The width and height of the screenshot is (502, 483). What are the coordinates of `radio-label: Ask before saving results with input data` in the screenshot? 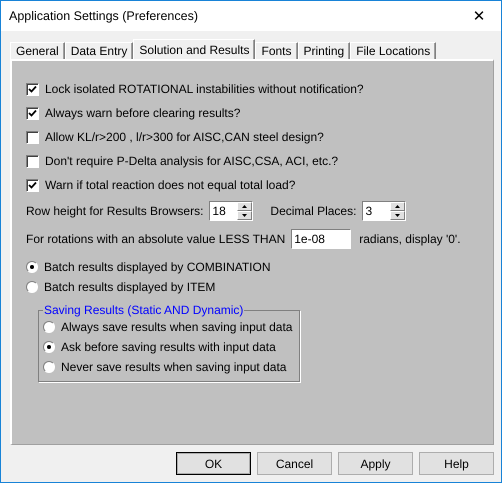 It's located at (168, 347).